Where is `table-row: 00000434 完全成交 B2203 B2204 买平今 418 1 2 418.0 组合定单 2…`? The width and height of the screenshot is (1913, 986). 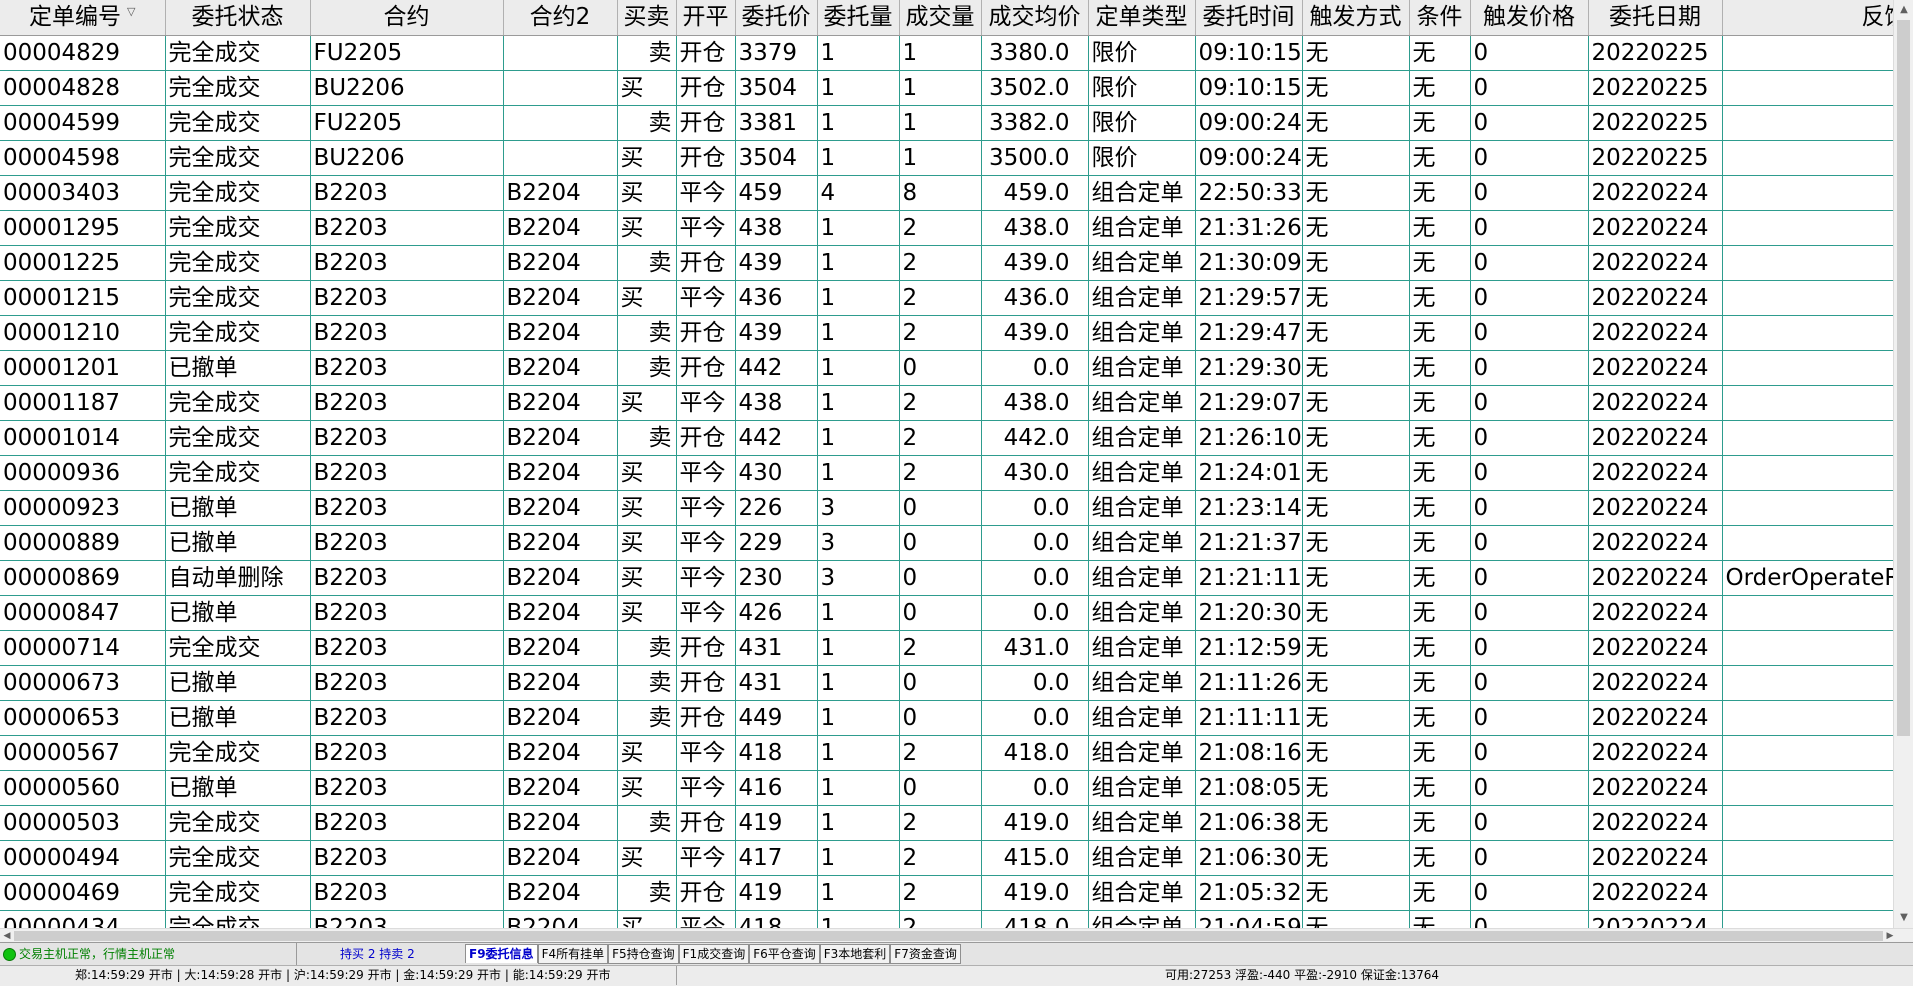 table-row: 00000434 完全成交 B2203 B2204 买平今 418 1 2 418.0 组合定单 2… is located at coordinates (946, 919).